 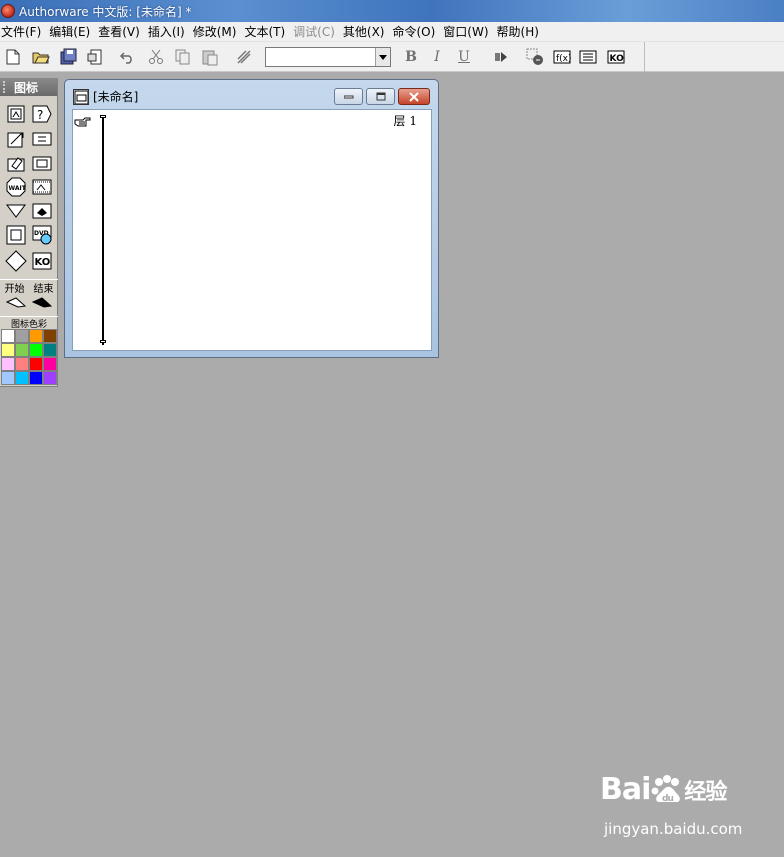 What do you see at coordinates (267, 31) in the screenshot?
I see `menu-text: 文本(T)` at bounding box center [267, 31].